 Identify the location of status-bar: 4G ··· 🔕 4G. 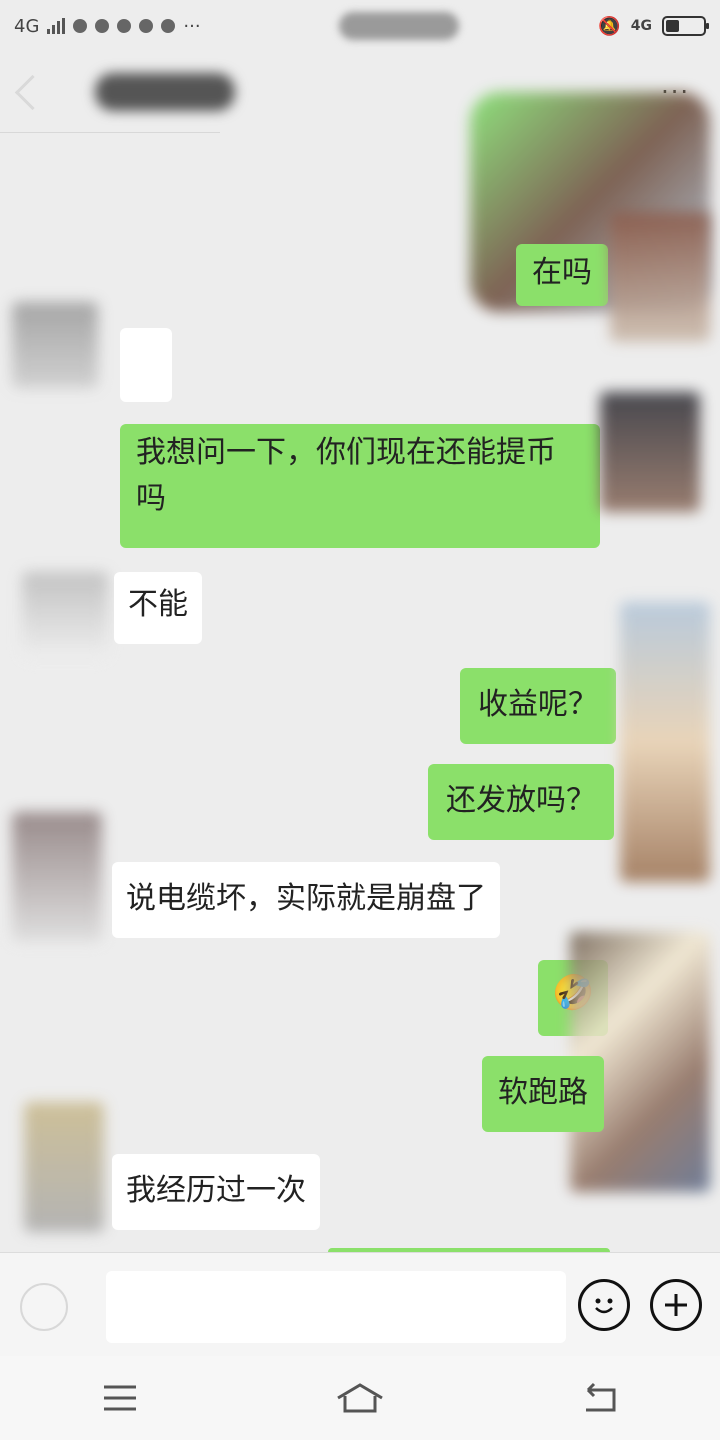
(360, 26).